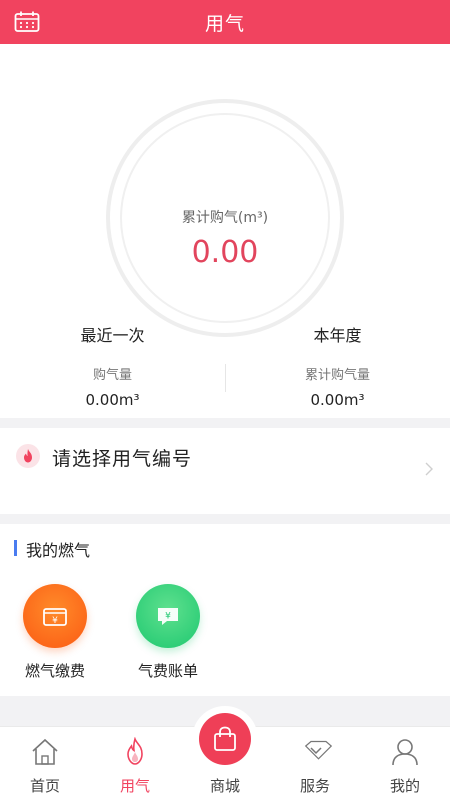 The width and height of the screenshot is (450, 800). I want to click on nav-mall-label: 商城, so click(224, 786).